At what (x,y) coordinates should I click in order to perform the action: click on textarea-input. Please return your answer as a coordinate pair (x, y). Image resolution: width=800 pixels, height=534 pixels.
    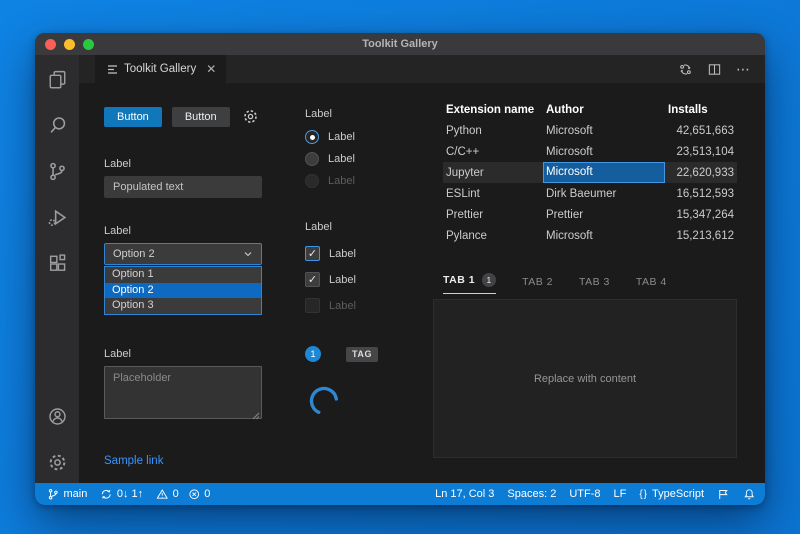
    Looking at the image, I should click on (183, 392).